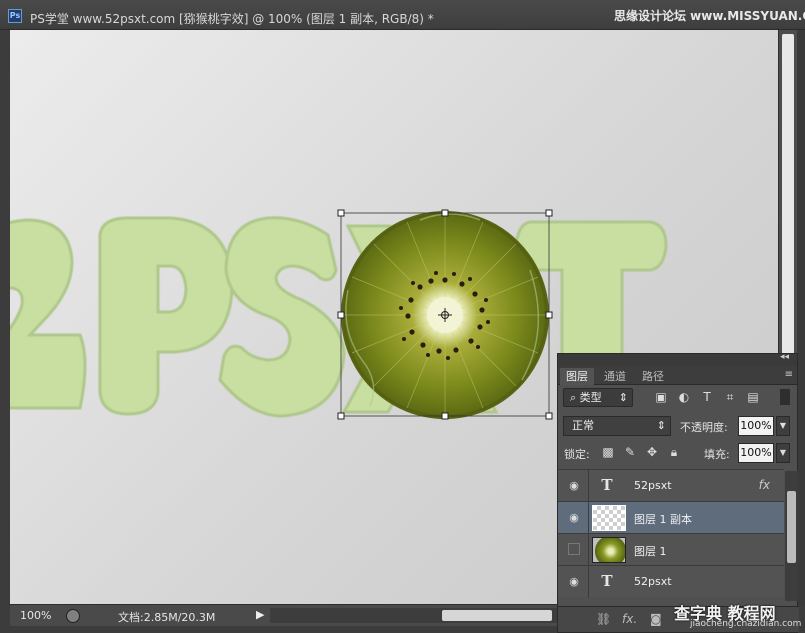 The height and width of the screenshot is (633, 805). I want to click on tab-channels: 通道, so click(615, 376).